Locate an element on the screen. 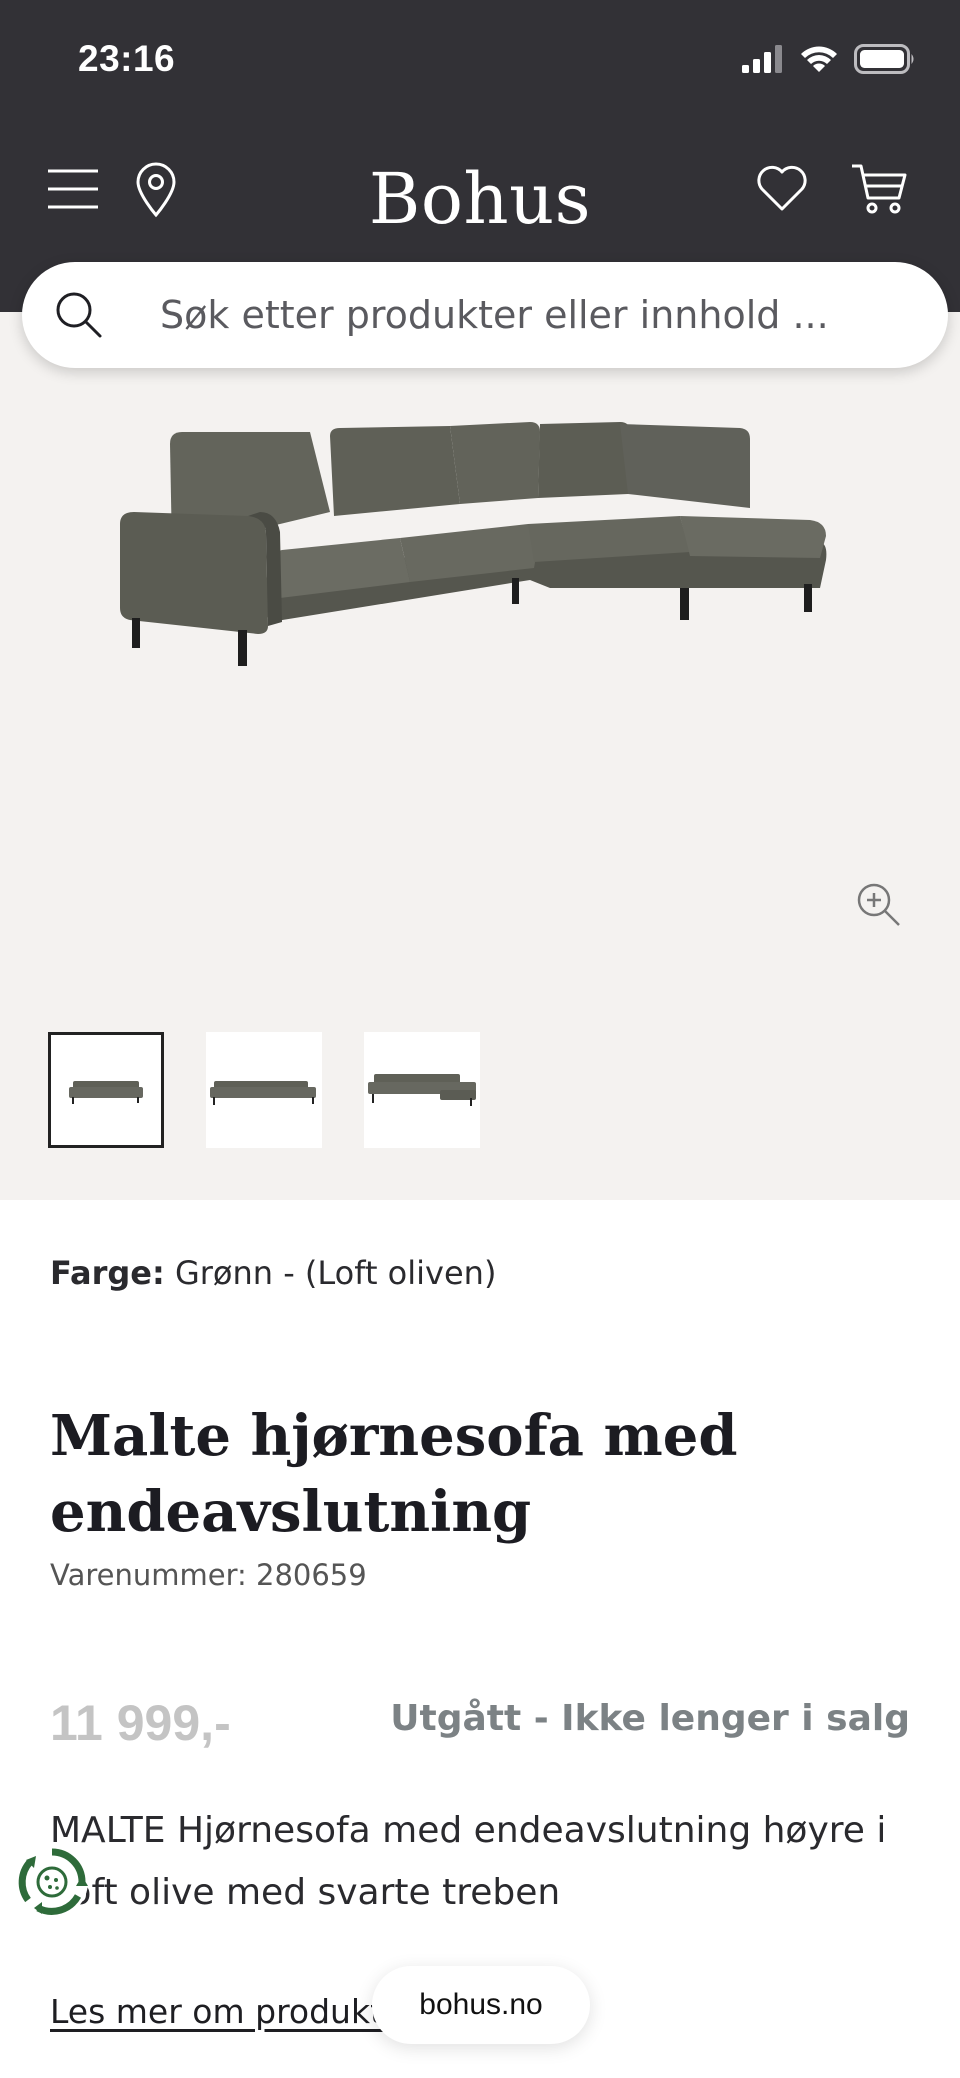 The image size is (960, 2078). cookie-consent-badge is located at coordinates (52, 1882).